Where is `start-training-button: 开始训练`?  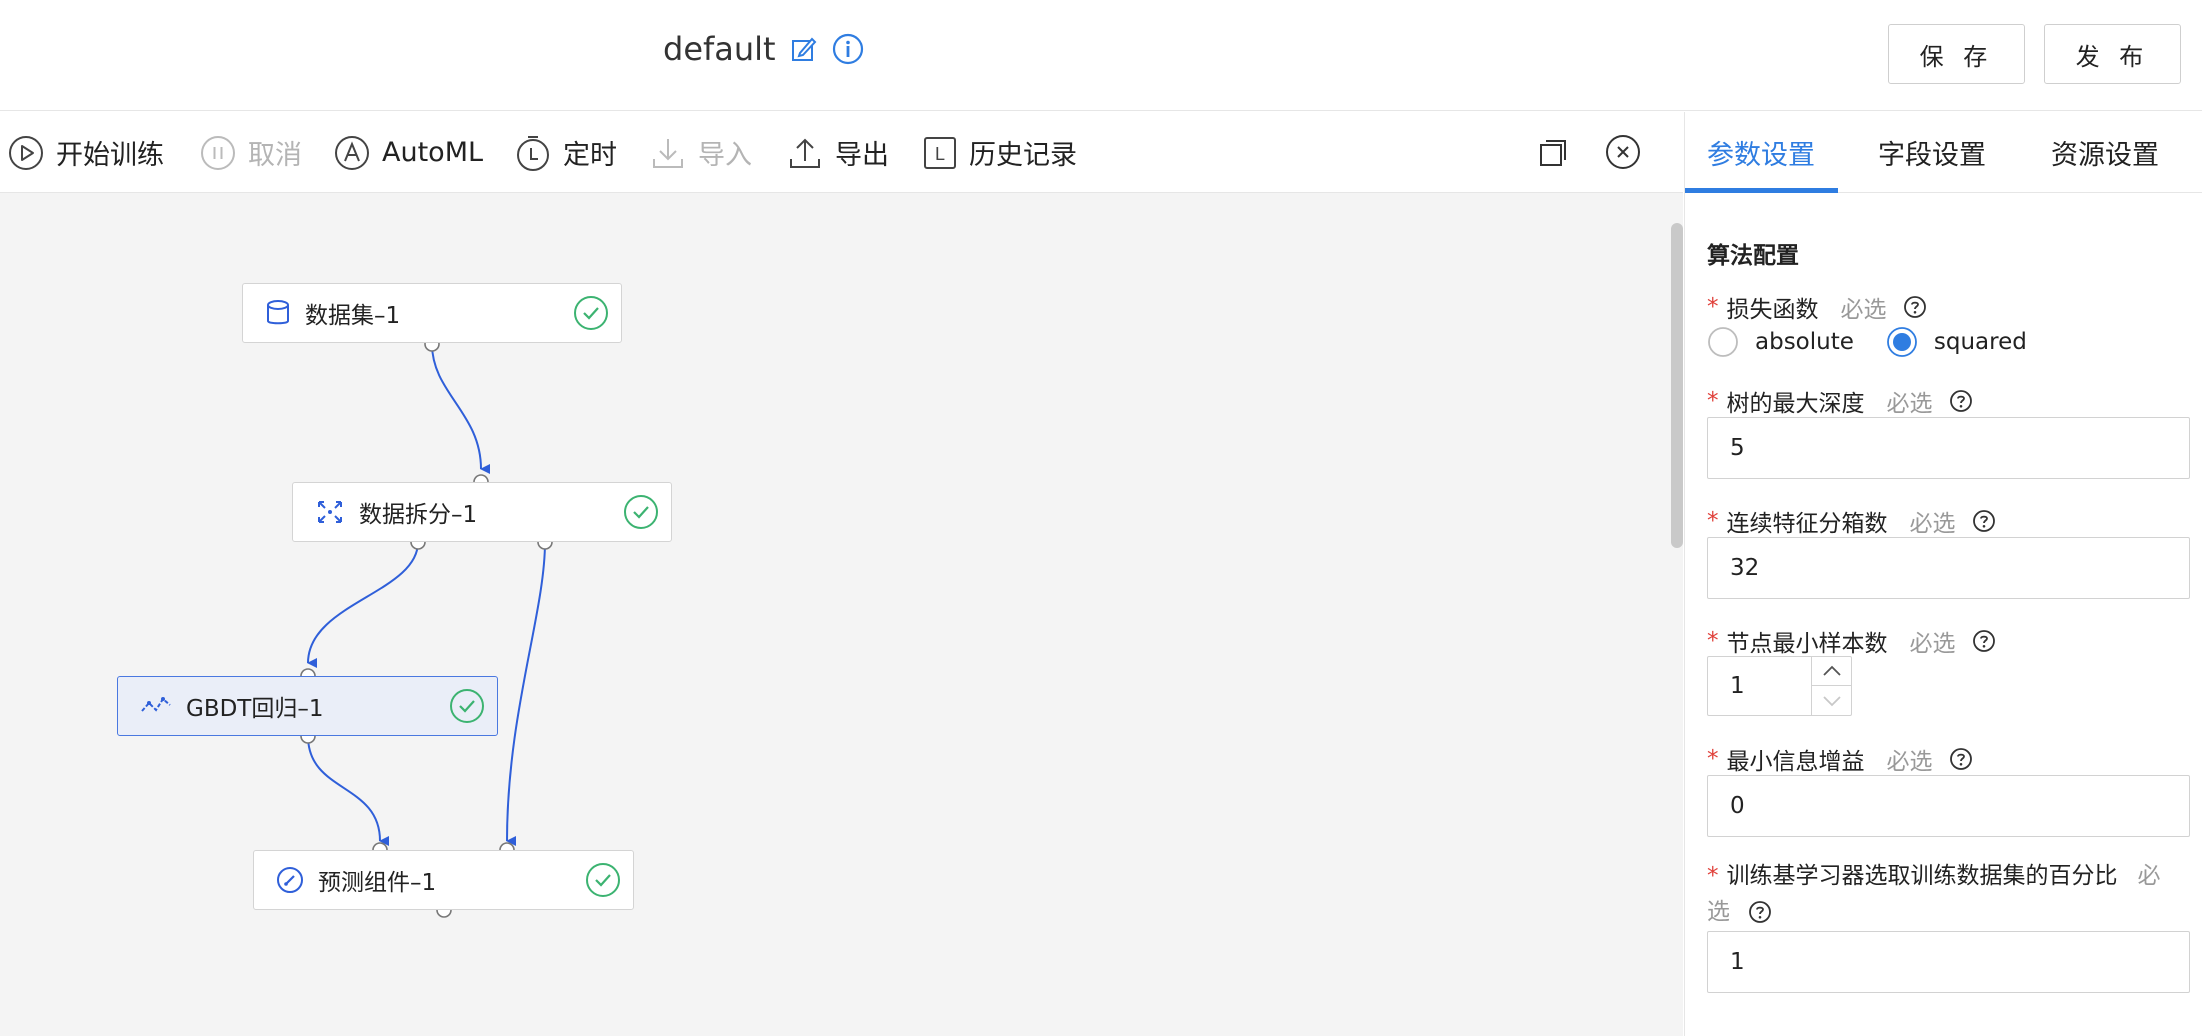
start-training-button: 开始训练 is located at coordinates (86, 152).